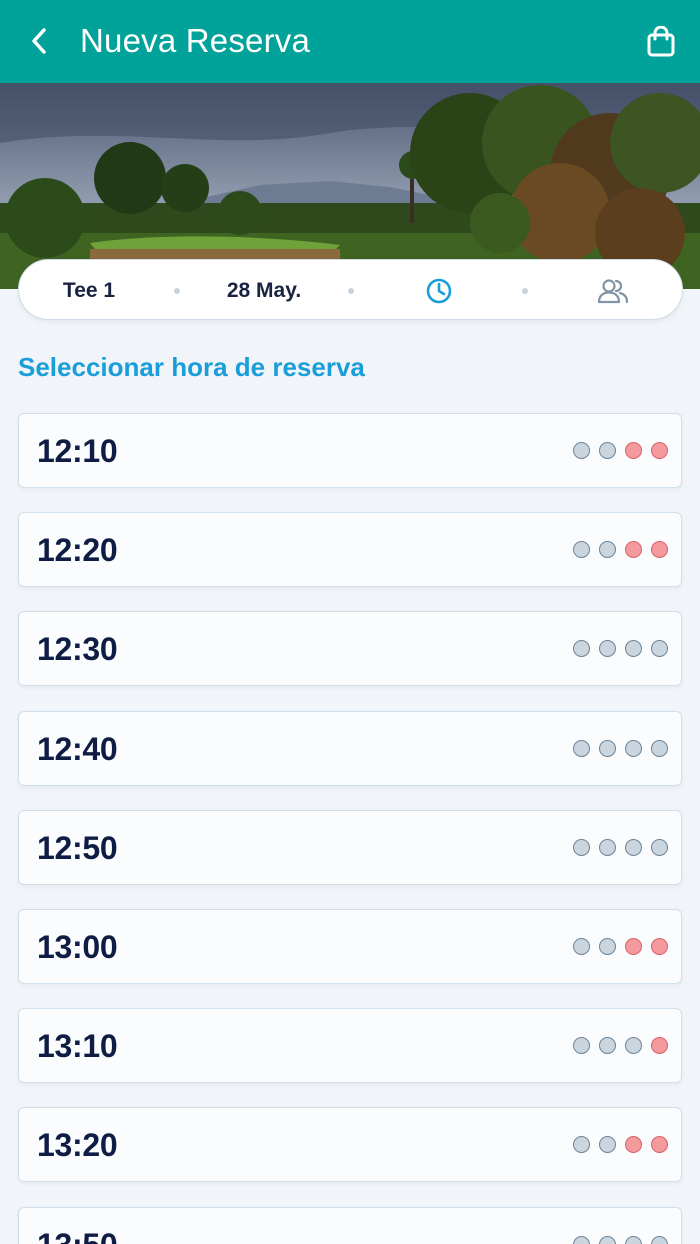  I want to click on app-bar: Nueva Reserva, so click(350, 41).